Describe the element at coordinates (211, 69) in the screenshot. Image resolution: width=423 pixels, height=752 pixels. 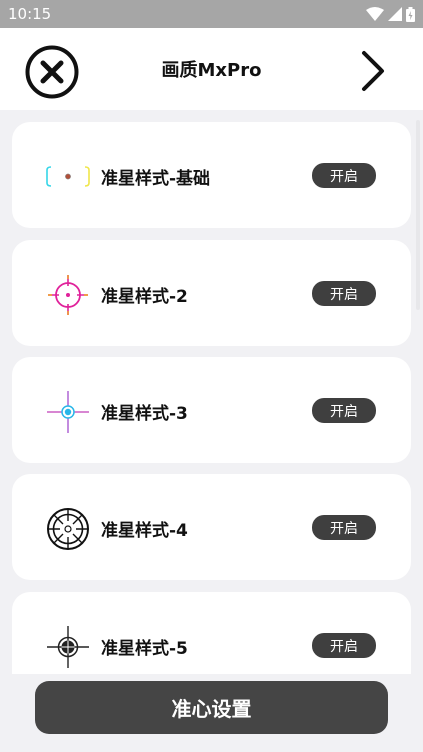
I see `app-bar: 画质MxPro` at that location.